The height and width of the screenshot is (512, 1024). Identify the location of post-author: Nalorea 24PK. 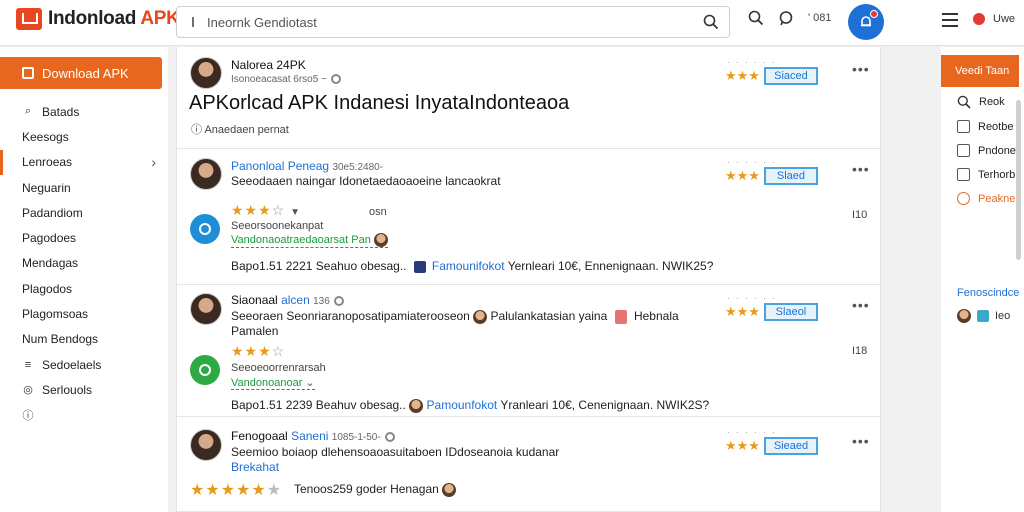
(268, 65).